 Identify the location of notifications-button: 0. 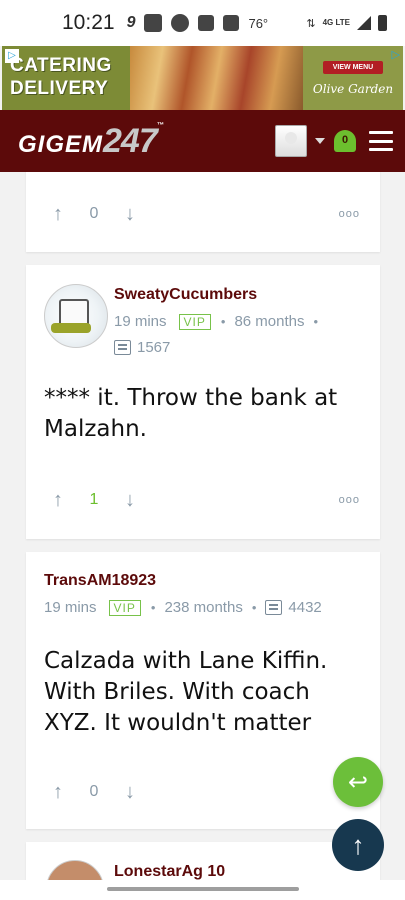
(345, 141).